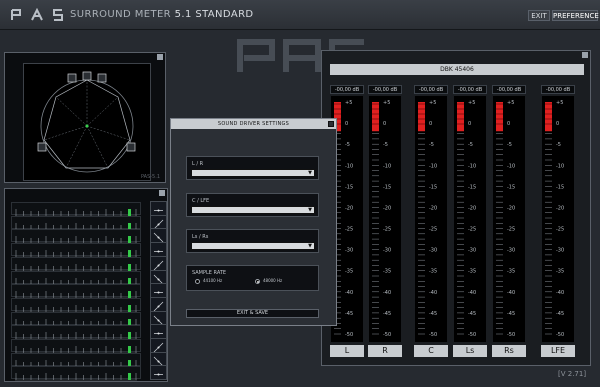  I want to click on meter-well: +5 0 -5 -10 -15 -20 -25 -30 -35 -40 -45 -50, so click(509, 219).